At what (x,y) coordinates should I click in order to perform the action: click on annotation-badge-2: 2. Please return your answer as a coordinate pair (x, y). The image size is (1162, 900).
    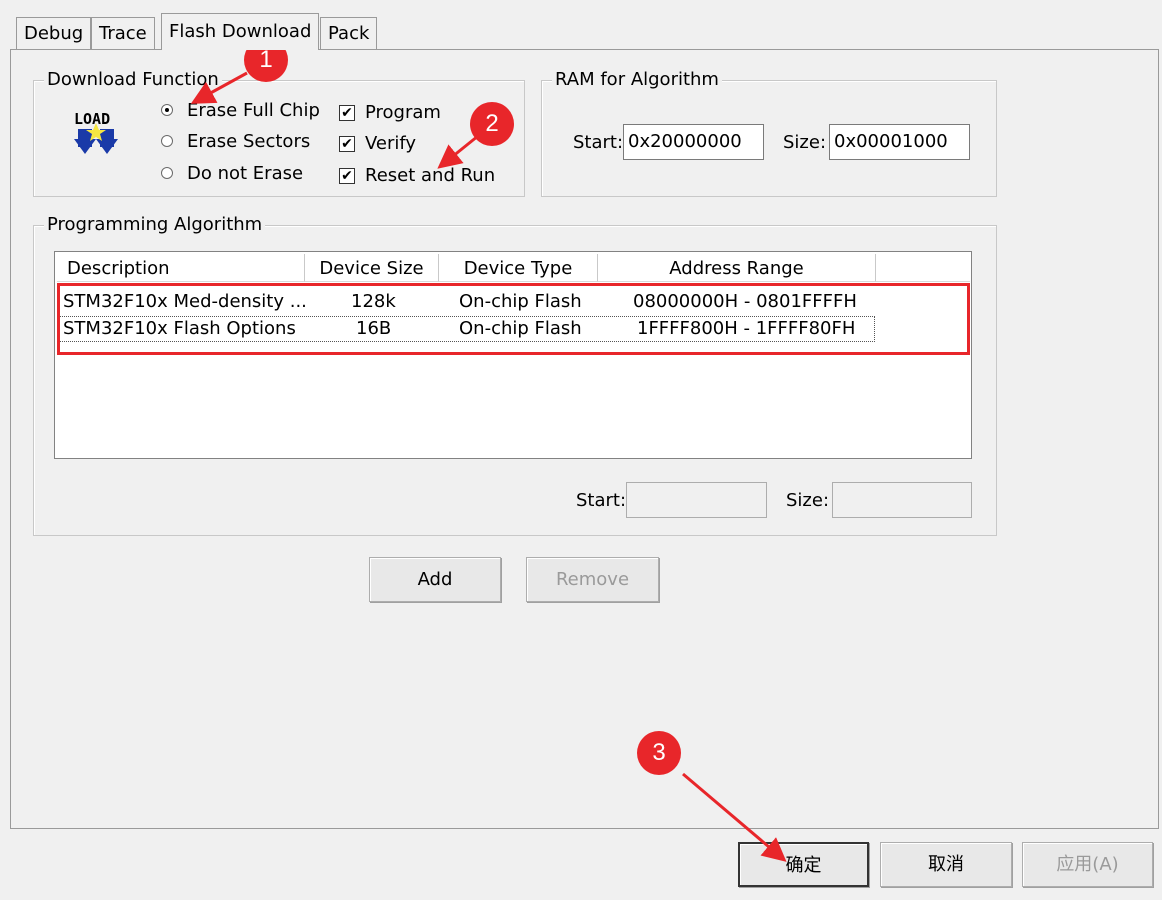
    Looking at the image, I should click on (492, 124).